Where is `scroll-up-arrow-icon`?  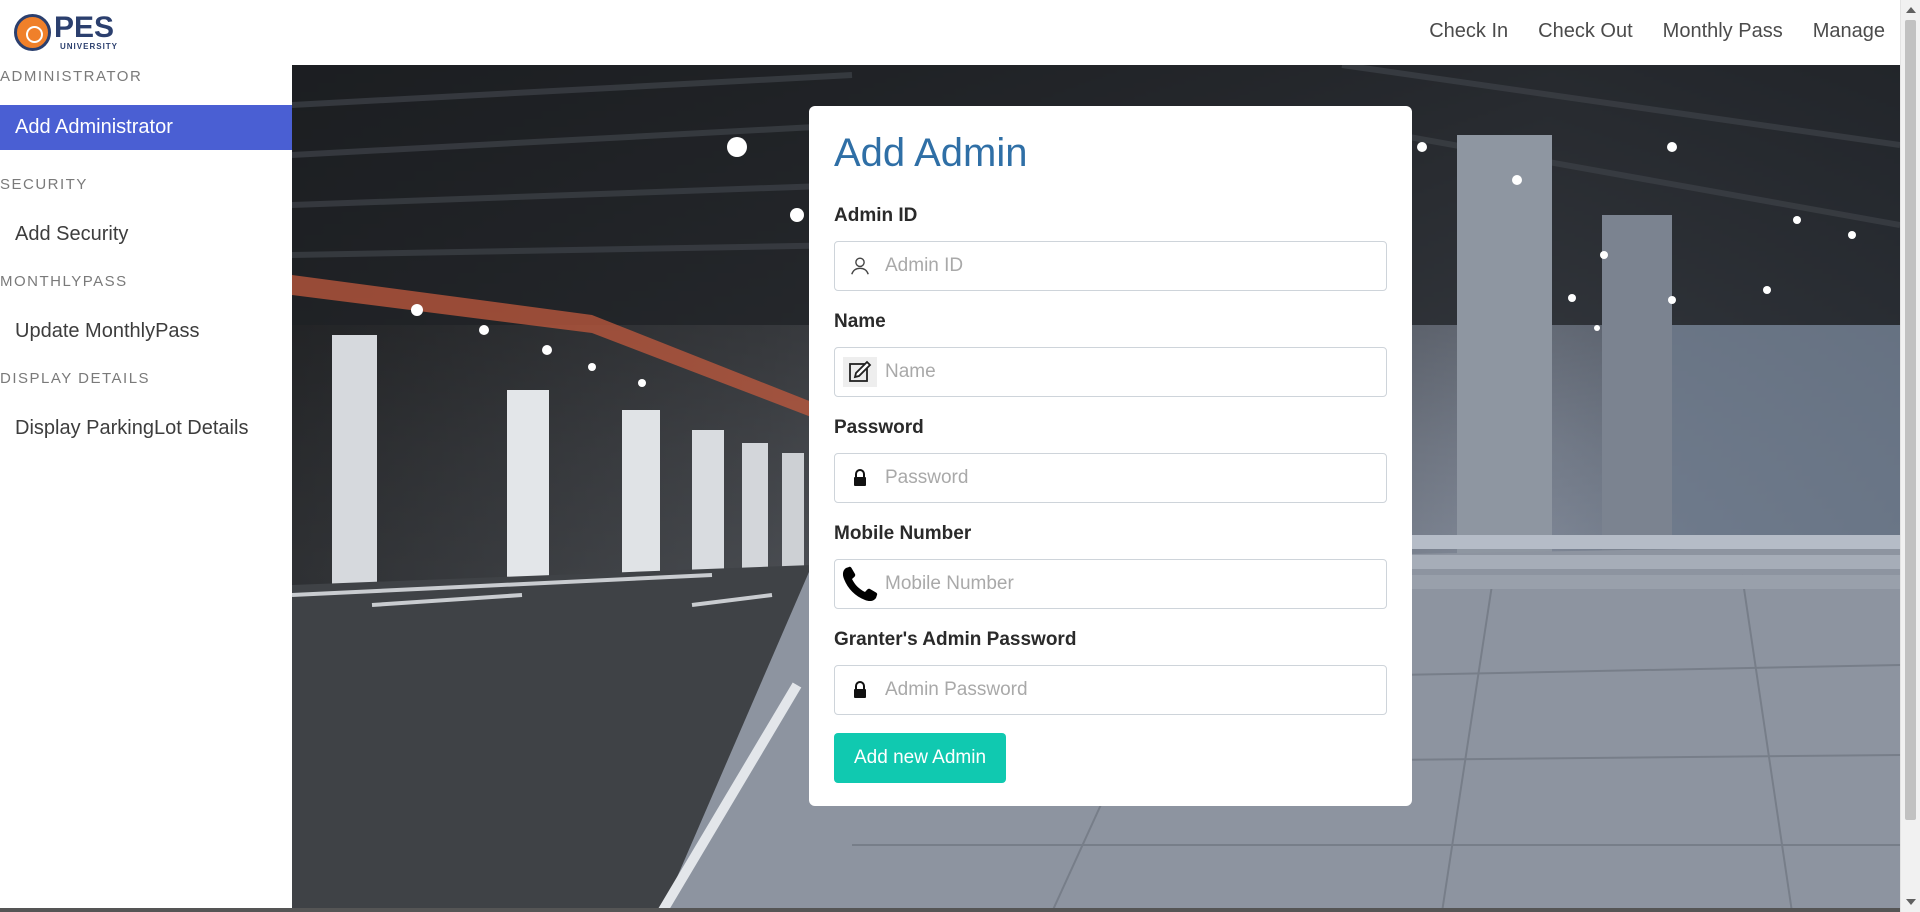 scroll-up-arrow-icon is located at coordinates (1911, 10).